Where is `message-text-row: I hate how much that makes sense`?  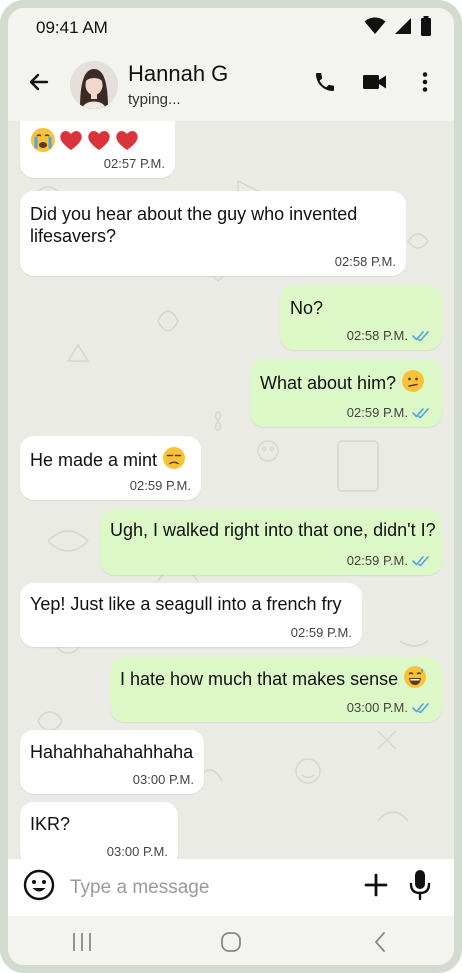
message-text-row: I hate how much that makes sense is located at coordinates (273, 679).